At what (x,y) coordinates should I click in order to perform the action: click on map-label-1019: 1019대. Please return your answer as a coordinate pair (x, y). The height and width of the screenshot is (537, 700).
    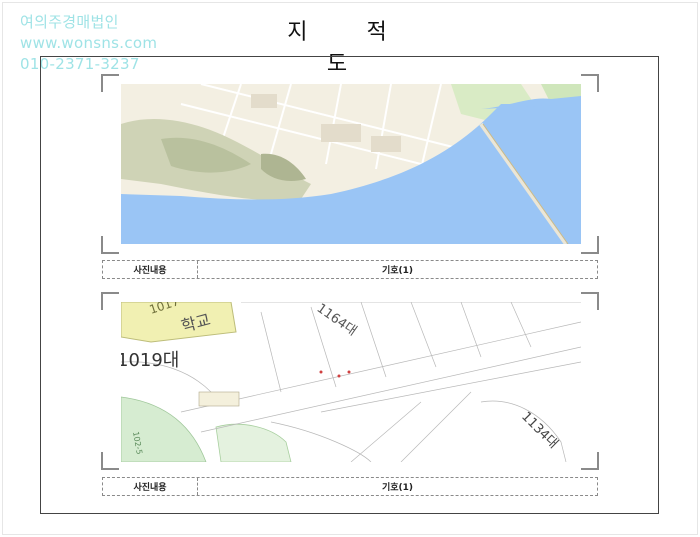
    Looking at the image, I should click on (150, 360).